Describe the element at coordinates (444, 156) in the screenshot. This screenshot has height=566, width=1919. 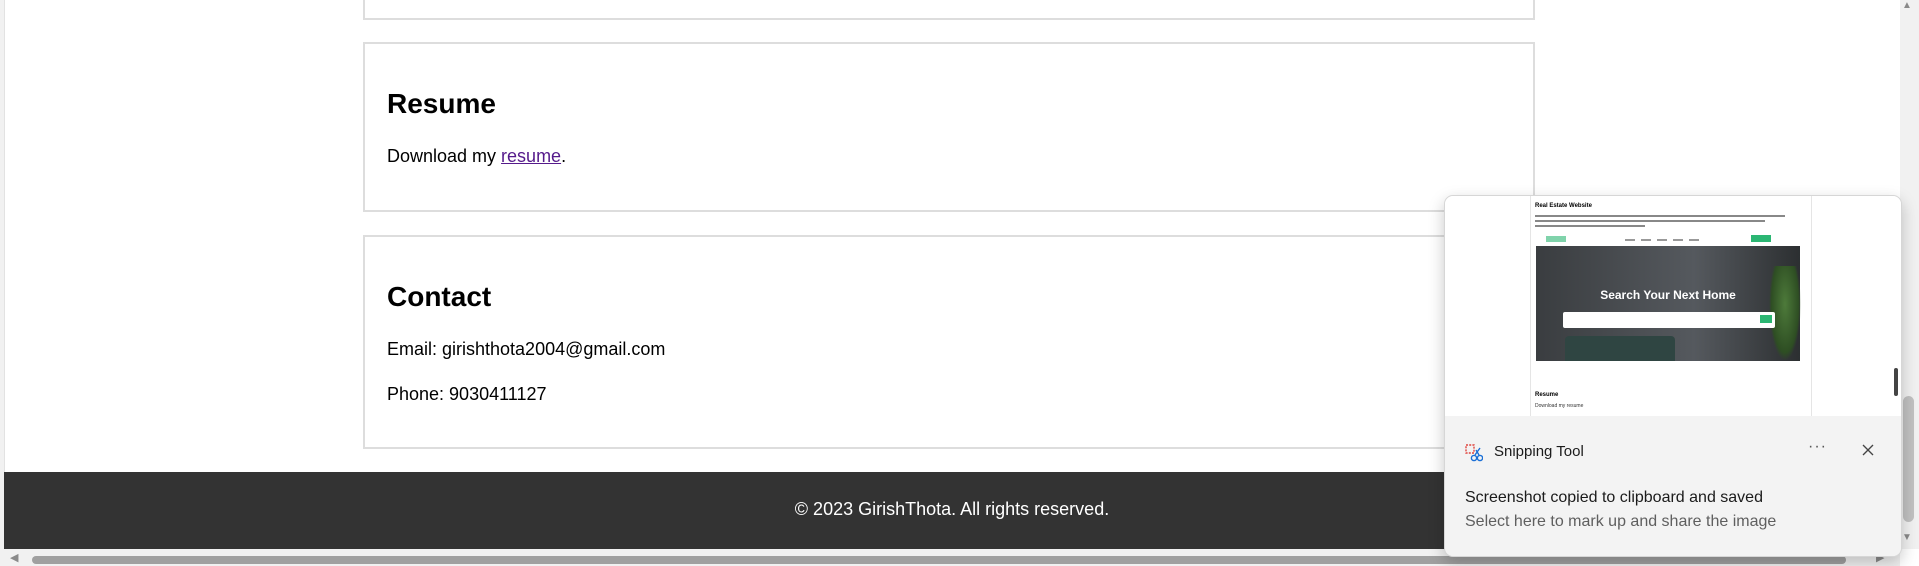
I see `resume-text-before: Download my` at that location.